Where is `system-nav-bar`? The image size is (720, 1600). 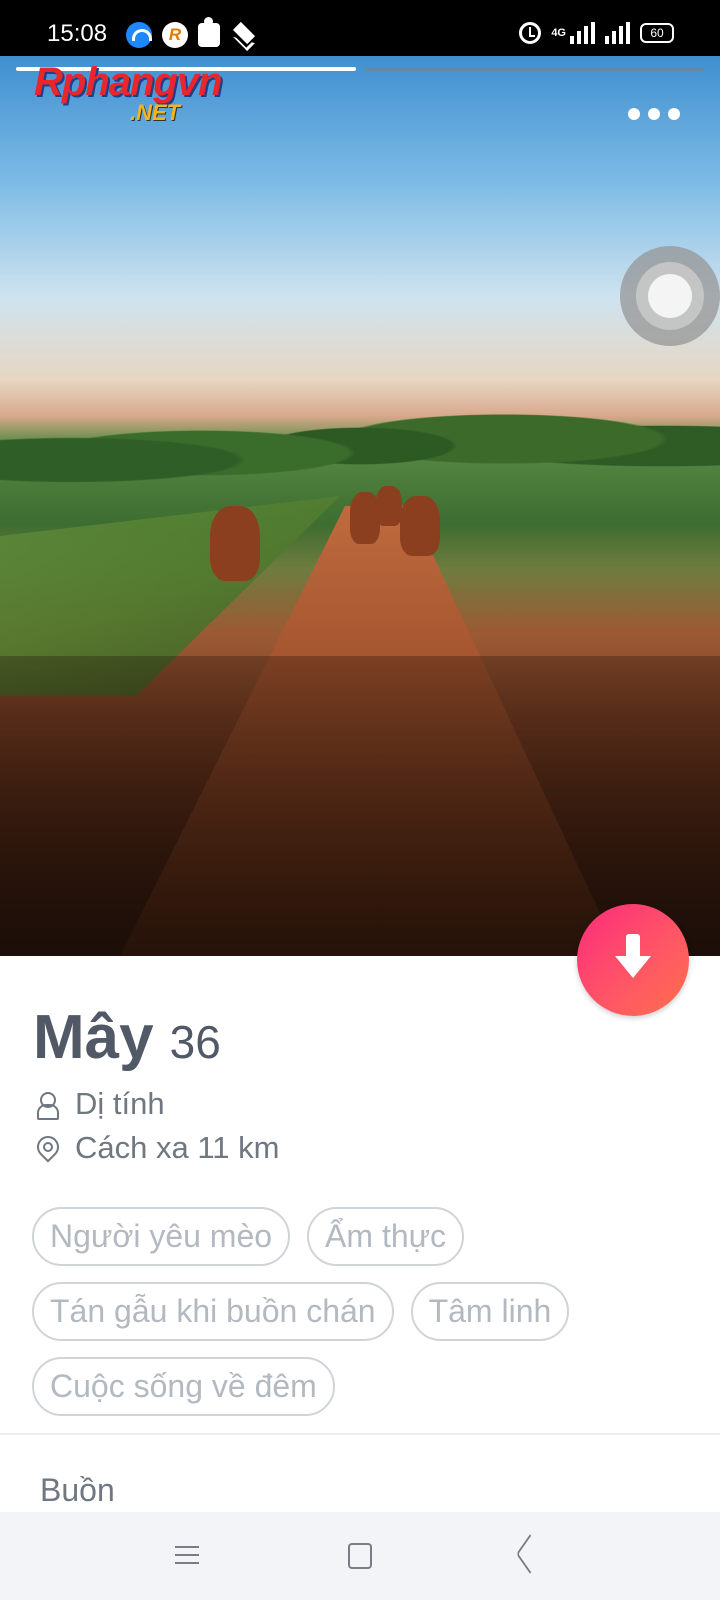
system-nav-bar is located at coordinates (360, 1556).